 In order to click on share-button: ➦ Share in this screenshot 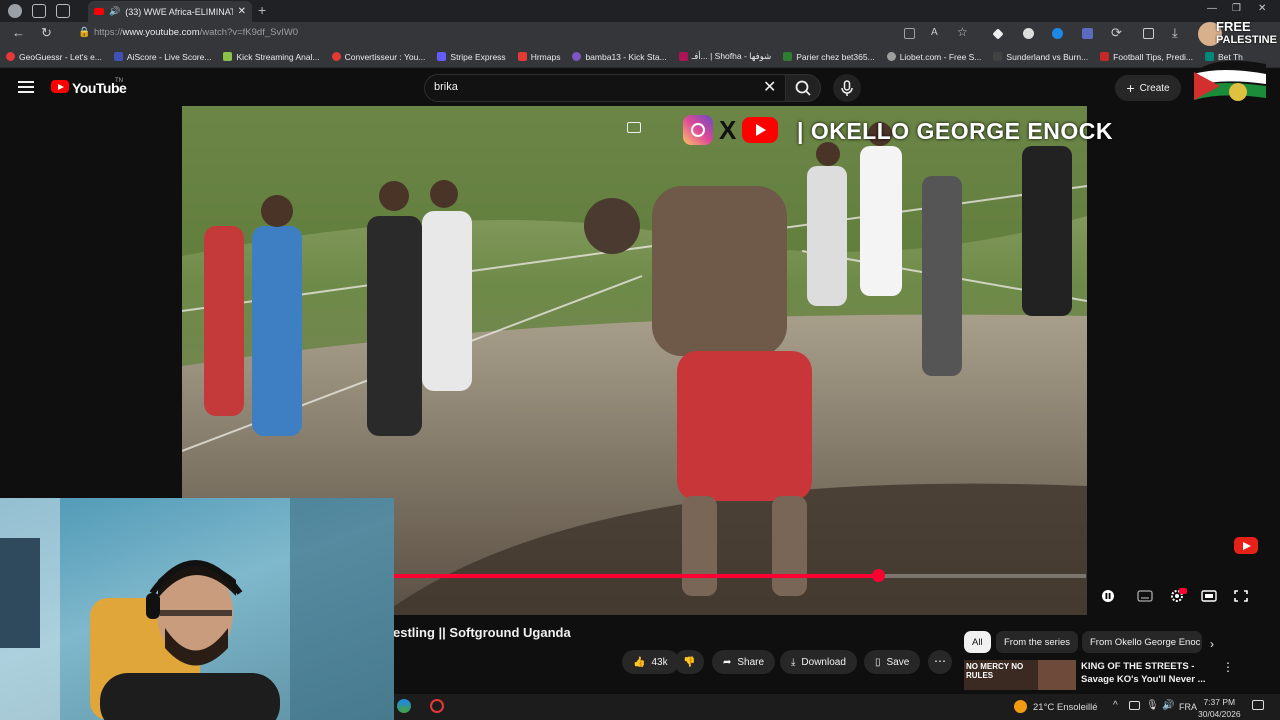, I will do `click(744, 662)`.